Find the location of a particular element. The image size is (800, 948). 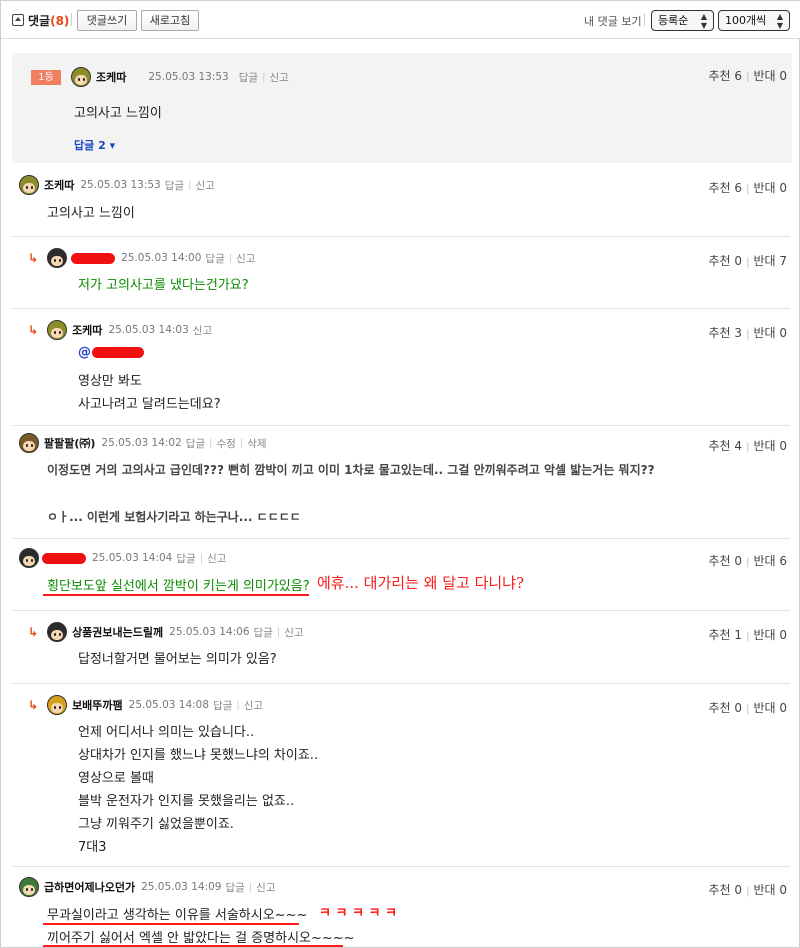

comment-text: 상대차가 인지를 했느냐 못했느냐의 차이죠.. is located at coordinates (198, 755).